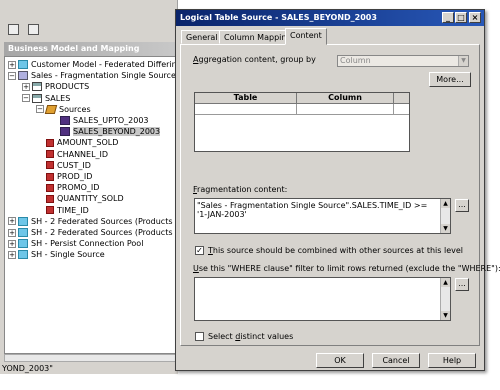  I want to click on tree-node: − Sales - Fragmentation Single Source, so click(92, 76).